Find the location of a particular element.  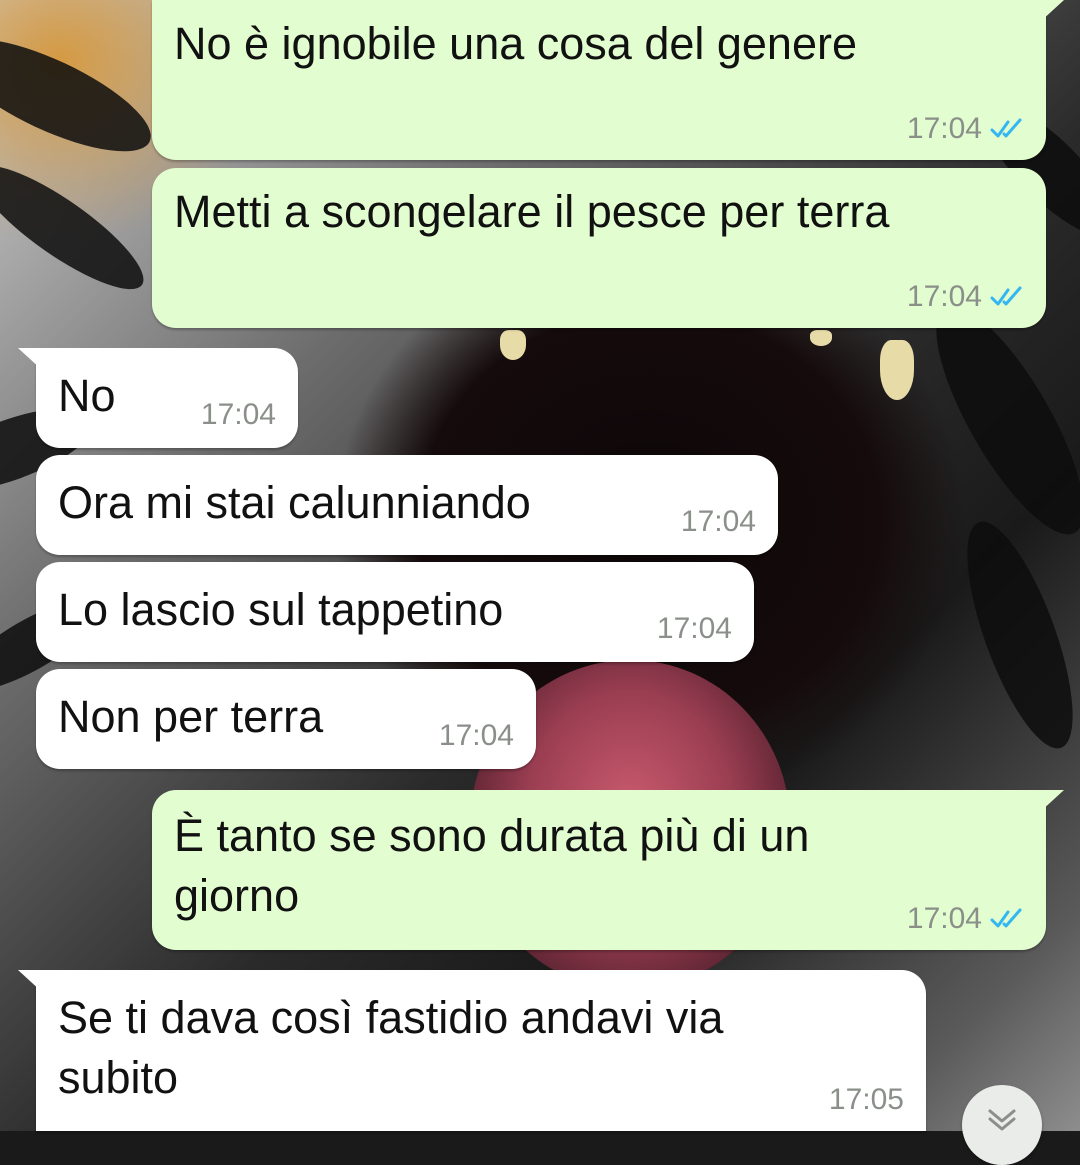

chevron-double-down-icon is located at coordinates (1002, 1120).